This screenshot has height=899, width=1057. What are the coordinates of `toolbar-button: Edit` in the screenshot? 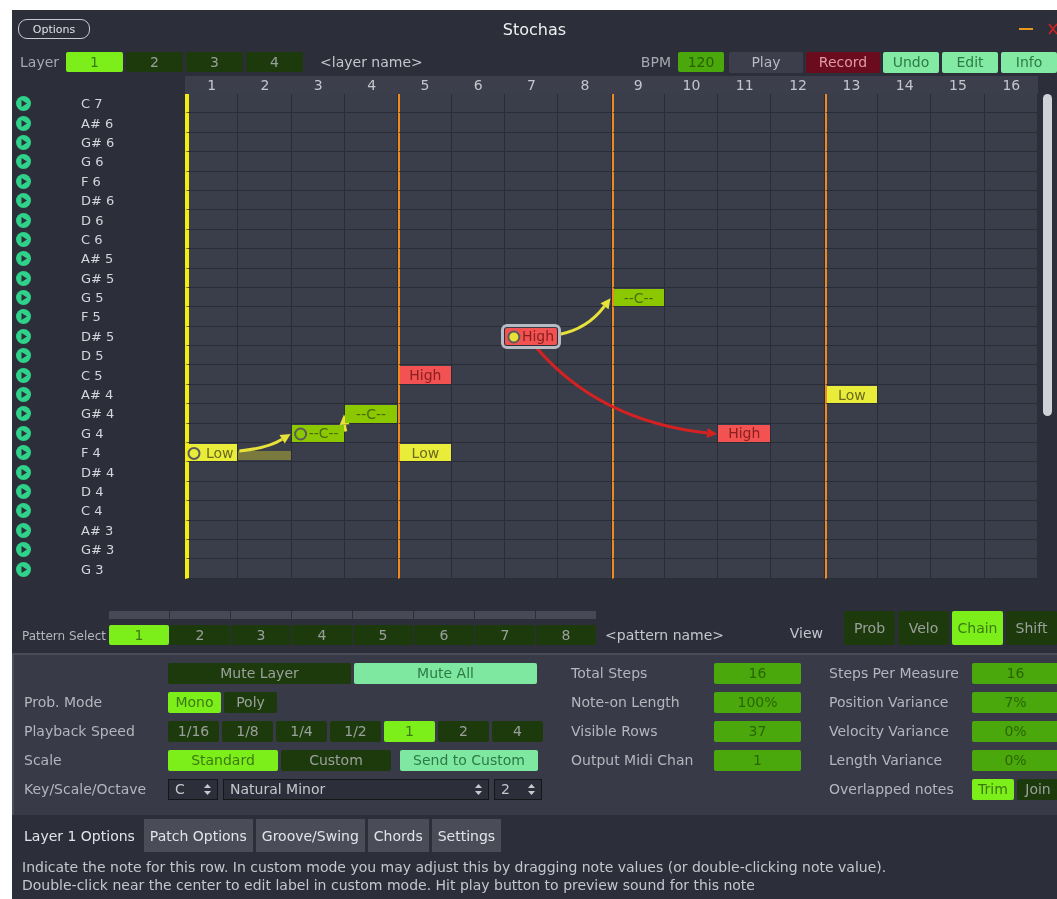 It's located at (970, 62).